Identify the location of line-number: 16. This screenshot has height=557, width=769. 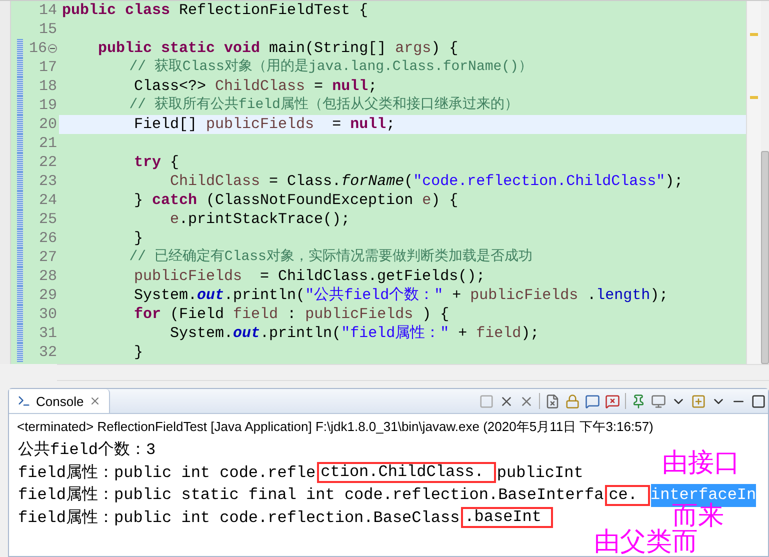
(44, 48).